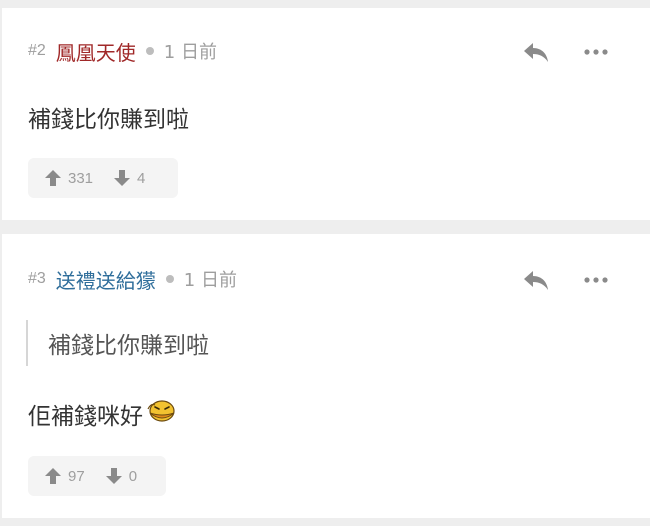 This screenshot has height=526, width=650. I want to click on comment-body: 佢補錢咪好, so click(102, 414).